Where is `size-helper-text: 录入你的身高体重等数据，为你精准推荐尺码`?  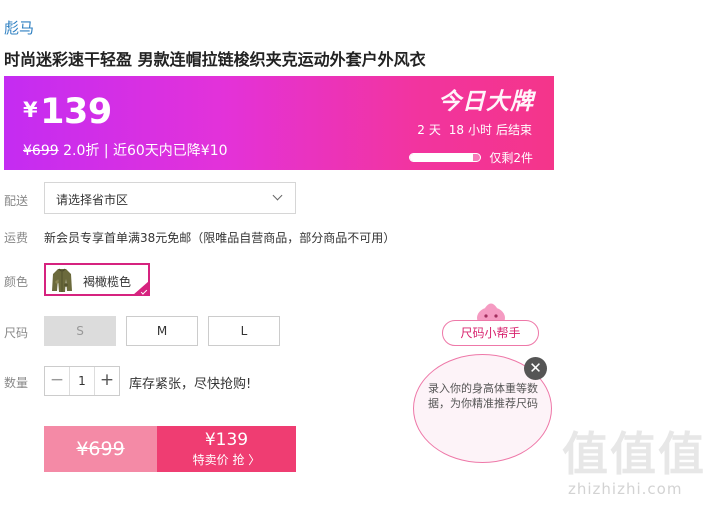
size-helper-text: 录入你的身高体重等数据，为你精准推荐尺码 is located at coordinates (483, 396).